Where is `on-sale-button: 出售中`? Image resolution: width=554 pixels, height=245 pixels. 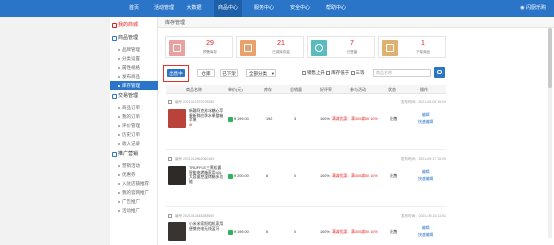 on-sale-button: 出售中 is located at coordinates (176, 73).